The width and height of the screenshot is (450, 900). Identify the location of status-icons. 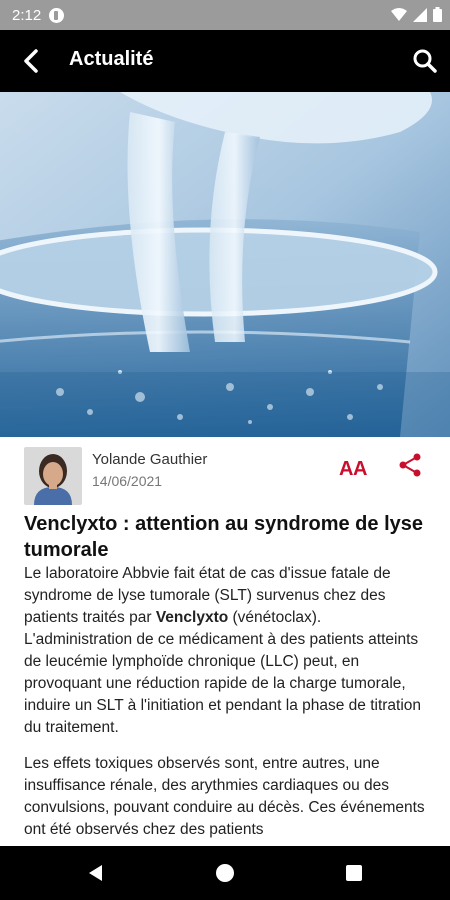
(416, 14).